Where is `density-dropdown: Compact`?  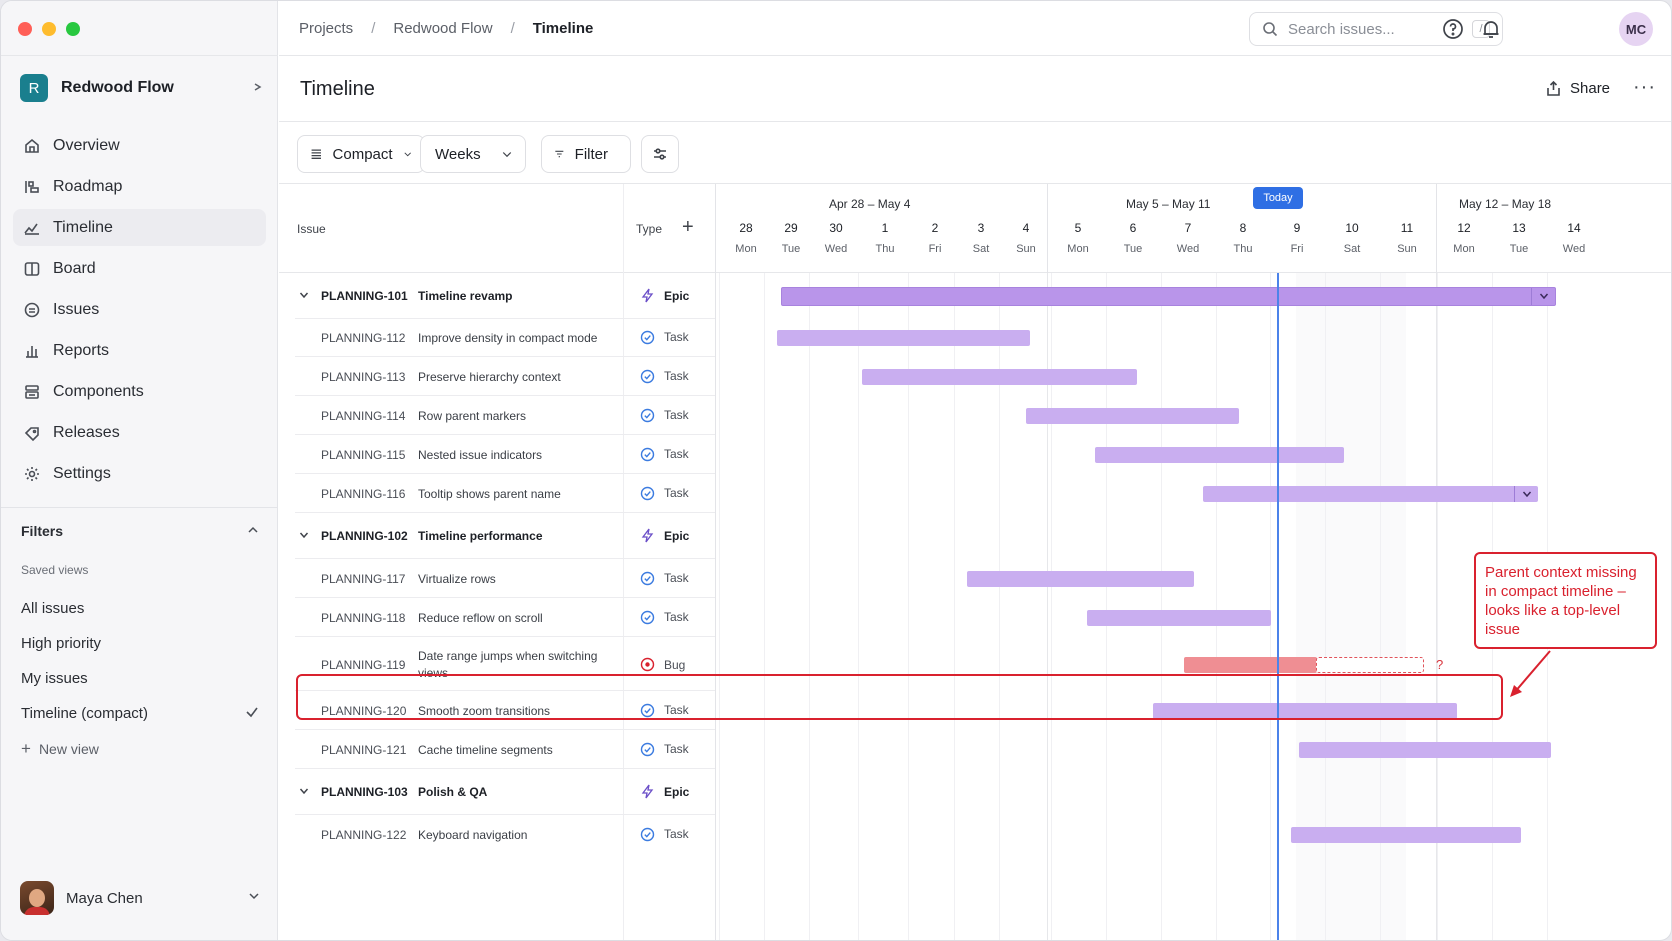 density-dropdown: Compact is located at coordinates (361, 154).